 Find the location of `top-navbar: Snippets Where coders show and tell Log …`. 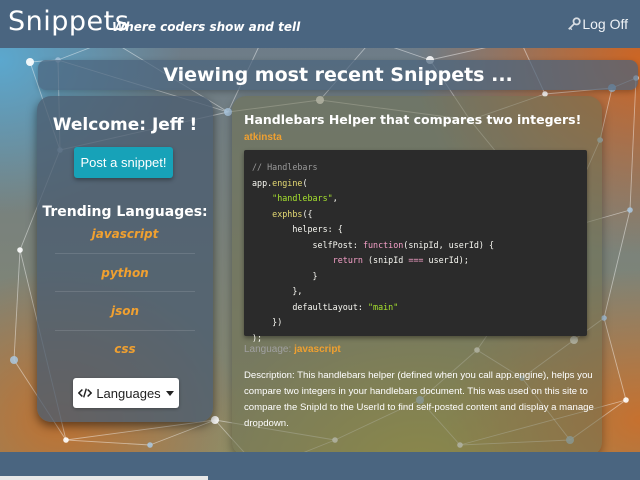

top-navbar: Snippets Where coders show and tell Log … is located at coordinates (320, 24).